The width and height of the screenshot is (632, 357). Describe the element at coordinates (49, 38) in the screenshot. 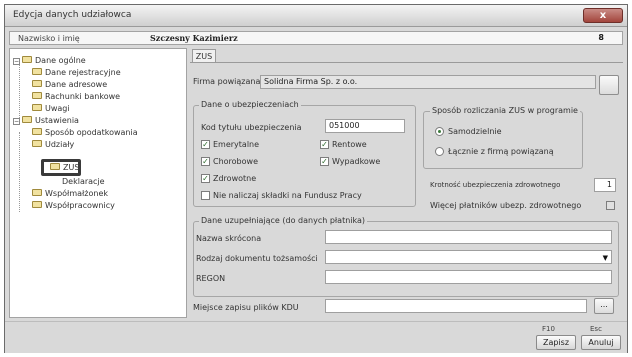

I see `name-label: Nazwisko i imię` at that location.